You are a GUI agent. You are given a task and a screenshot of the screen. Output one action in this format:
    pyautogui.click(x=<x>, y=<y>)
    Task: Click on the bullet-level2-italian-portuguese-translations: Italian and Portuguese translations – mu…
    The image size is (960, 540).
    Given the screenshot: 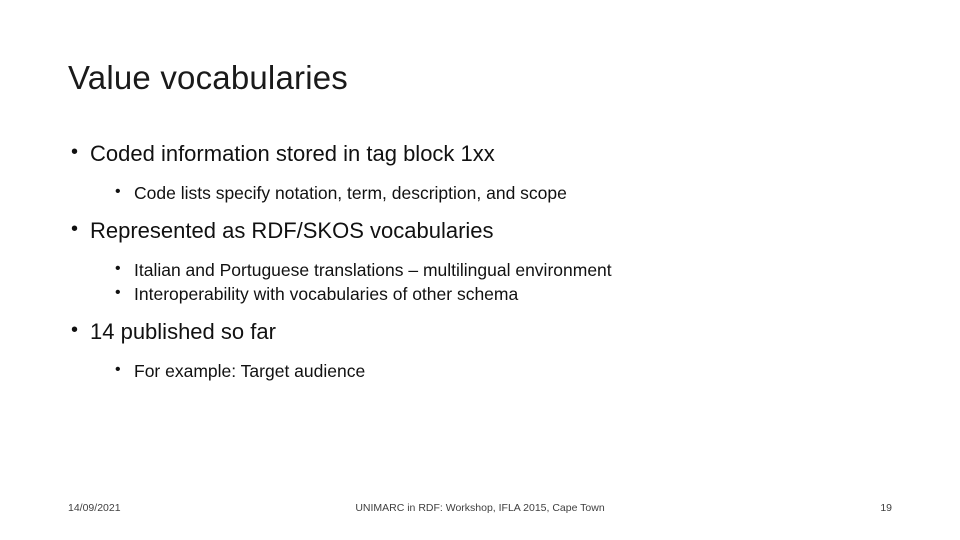 What is the action you would take?
    pyautogui.click(x=505, y=270)
    